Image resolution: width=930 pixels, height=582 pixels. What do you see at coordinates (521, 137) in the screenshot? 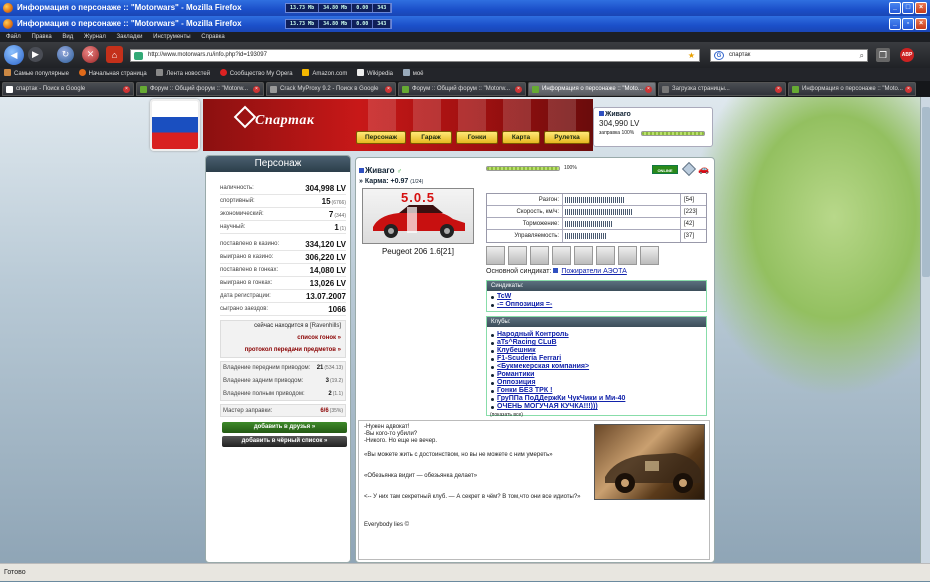
I see `nav-map-button: Карта` at bounding box center [521, 137].